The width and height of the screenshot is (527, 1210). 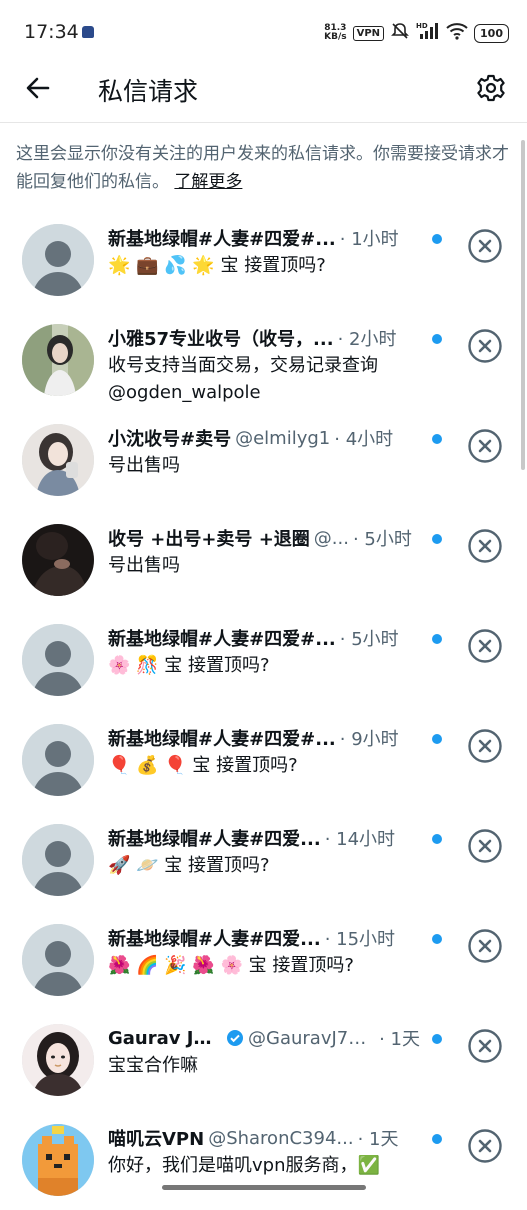 I want to click on message-request-item: 新基地绿帽#人妻#四爱... · 14小时 🚀 🪐 宝 接置顶吗?, so click(x=263, y=860).